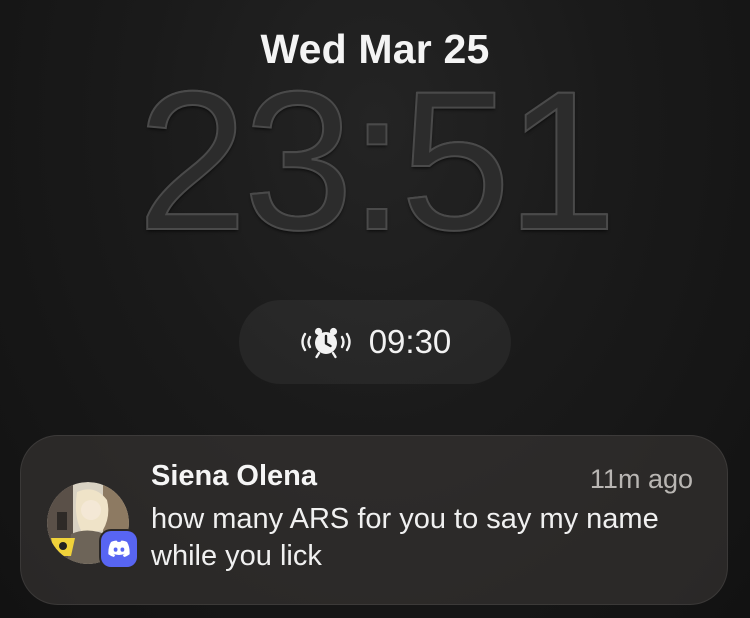 This screenshot has height=618, width=750. I want to click on avatar-group, so click(92, 524).